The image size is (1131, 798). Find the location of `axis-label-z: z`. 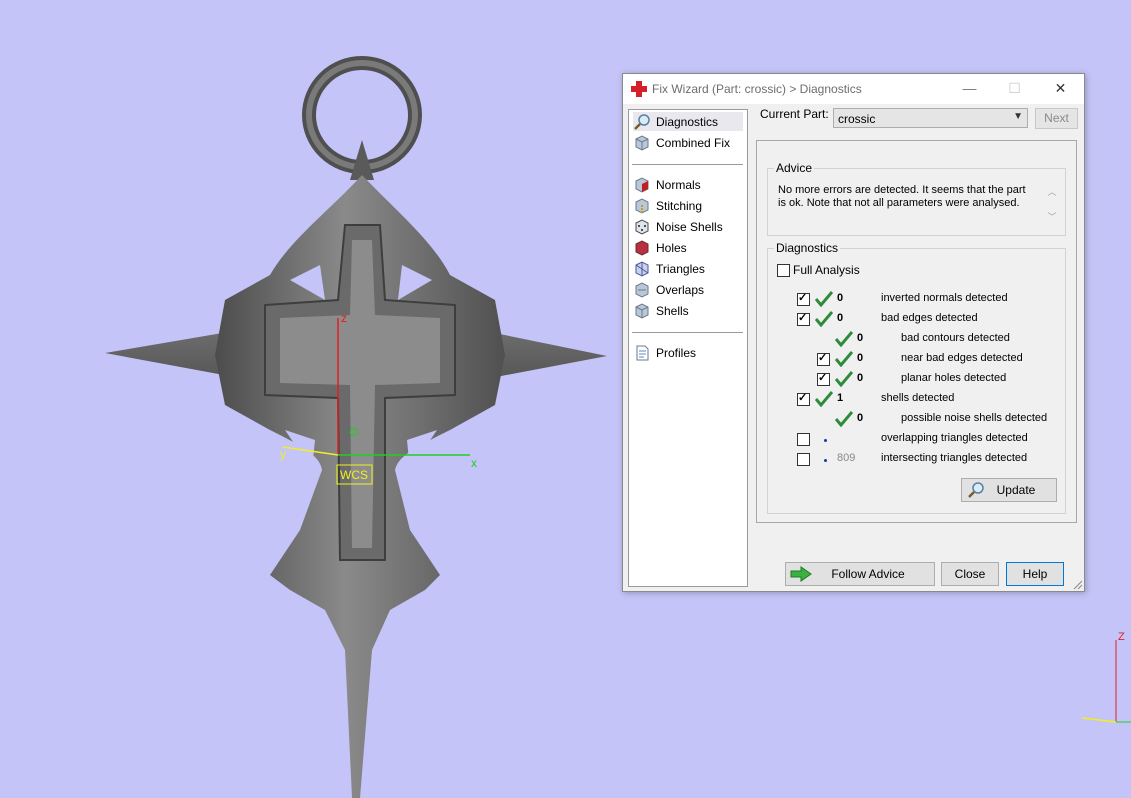

axis-label-z: z is located at coordinates (344, 318).